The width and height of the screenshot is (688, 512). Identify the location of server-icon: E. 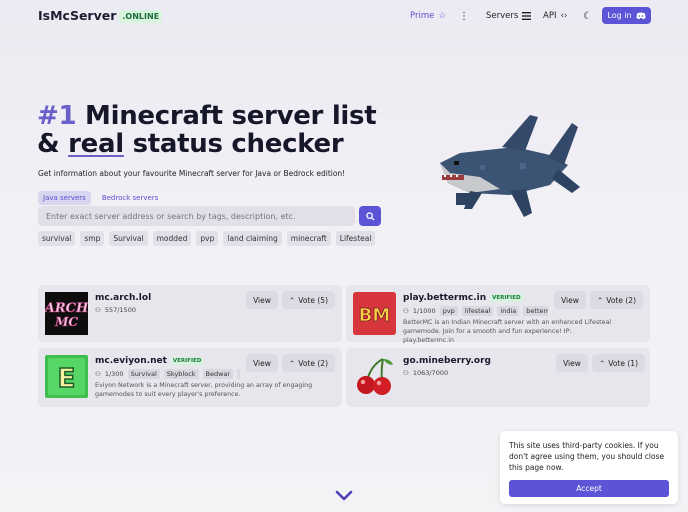
(66, 376).